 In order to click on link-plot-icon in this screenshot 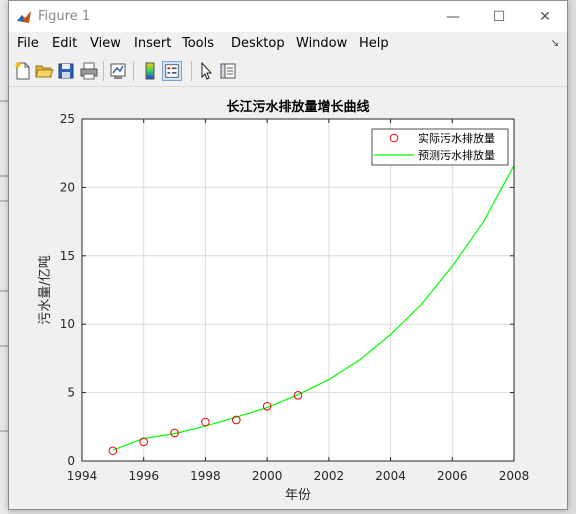, I will do `click(118, 71)`.